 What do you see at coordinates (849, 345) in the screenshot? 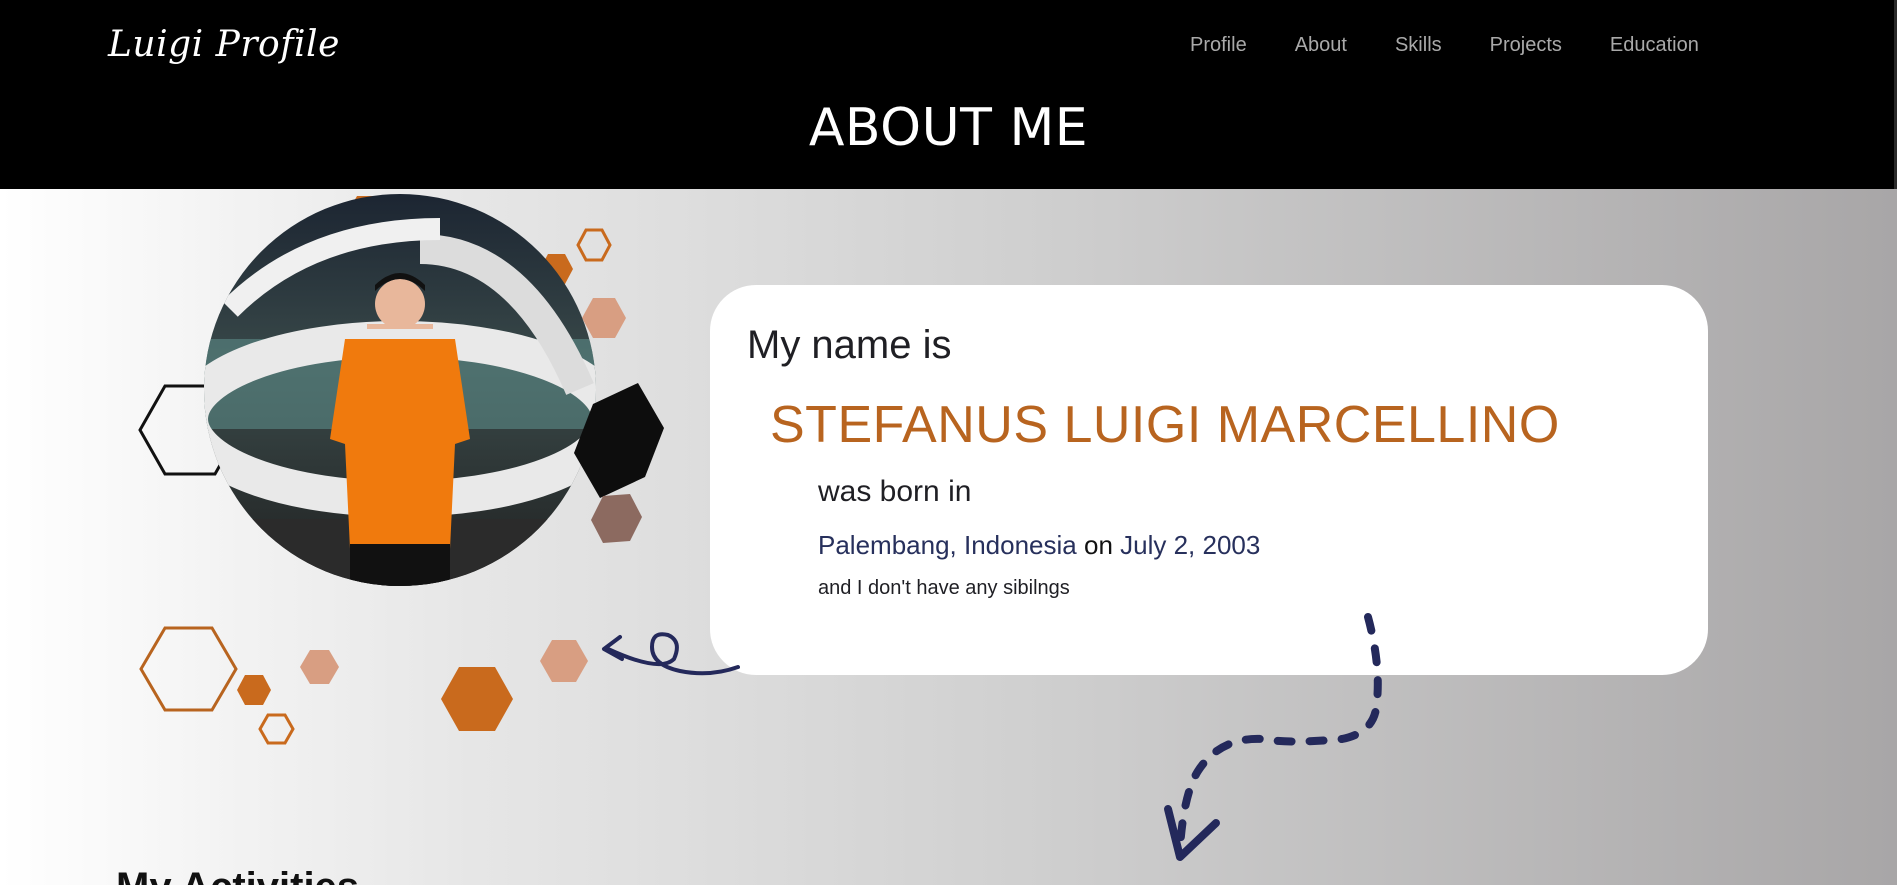
I see `intro-text: My name is` at bounding box center [849, 345].